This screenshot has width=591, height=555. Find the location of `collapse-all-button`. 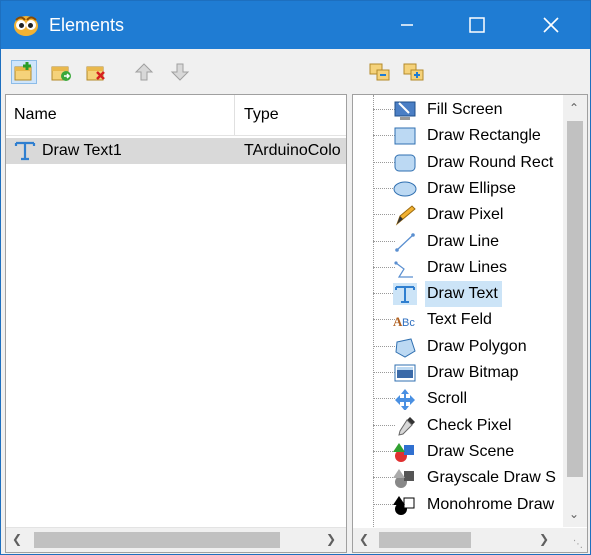

collapse-all-button is located at coordinates (414, 72).